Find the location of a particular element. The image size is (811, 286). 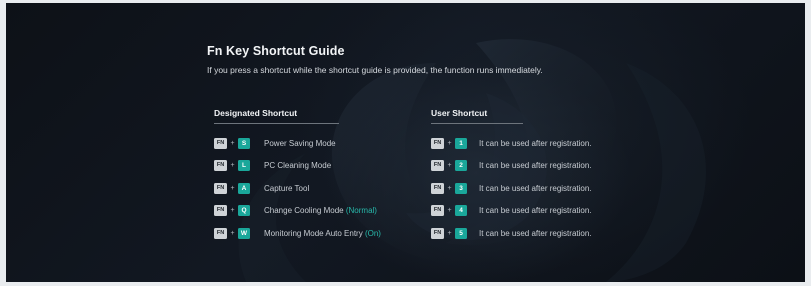

function-name: Monitoring Mode Auto Entry is located at coordinates (314, 233).